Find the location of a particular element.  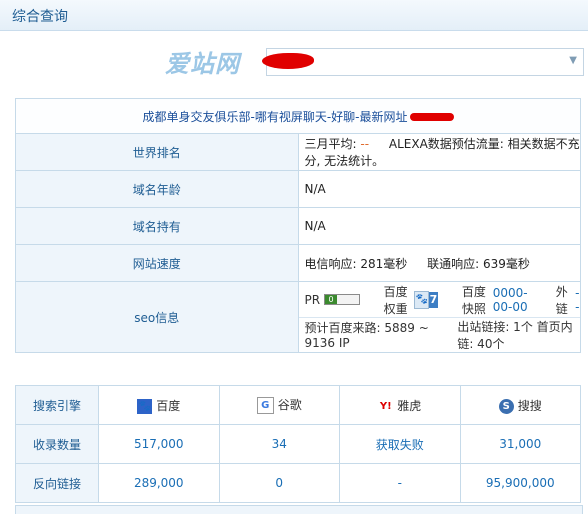

links-text: 出站链接: 1个 首页内链: 40个 is located at coordinates (515, 335).